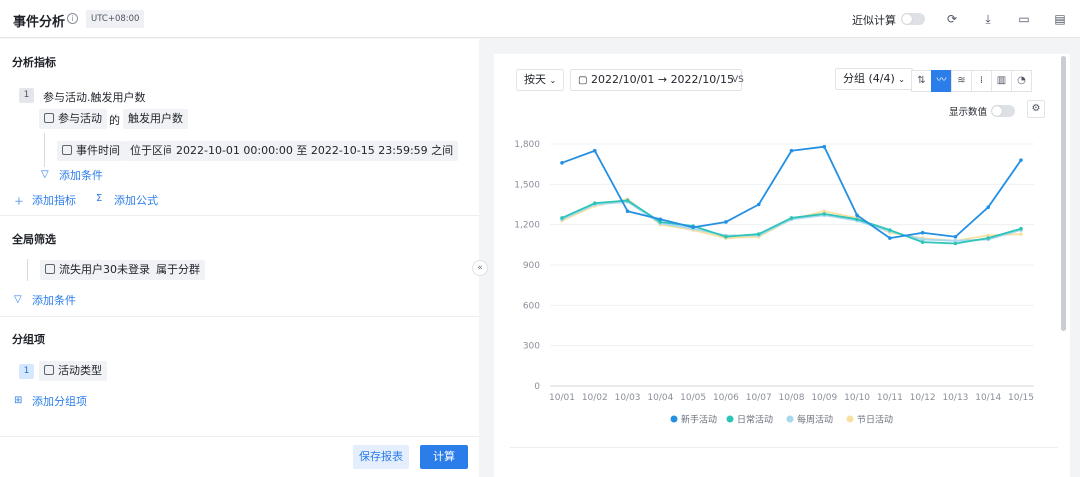  Describe the element at coordinates (81, 175) in the screenshot. I see `add-condition-link: 添加条件` at that location.